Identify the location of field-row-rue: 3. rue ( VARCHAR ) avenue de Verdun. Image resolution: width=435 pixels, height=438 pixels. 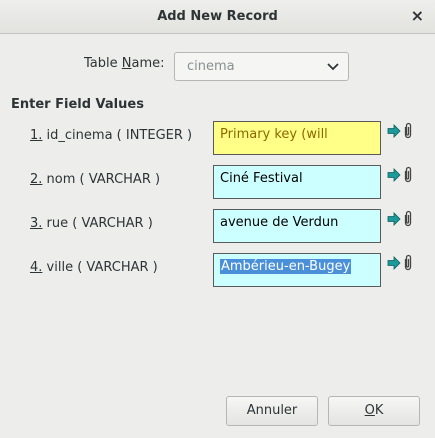
(217, 227).